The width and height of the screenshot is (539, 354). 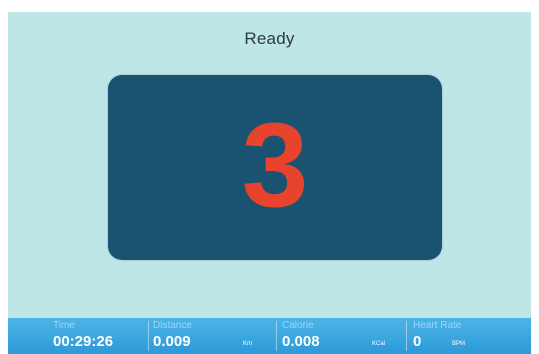 I want to click on stat-distance-label: Distance, so click(x=172, y=325).